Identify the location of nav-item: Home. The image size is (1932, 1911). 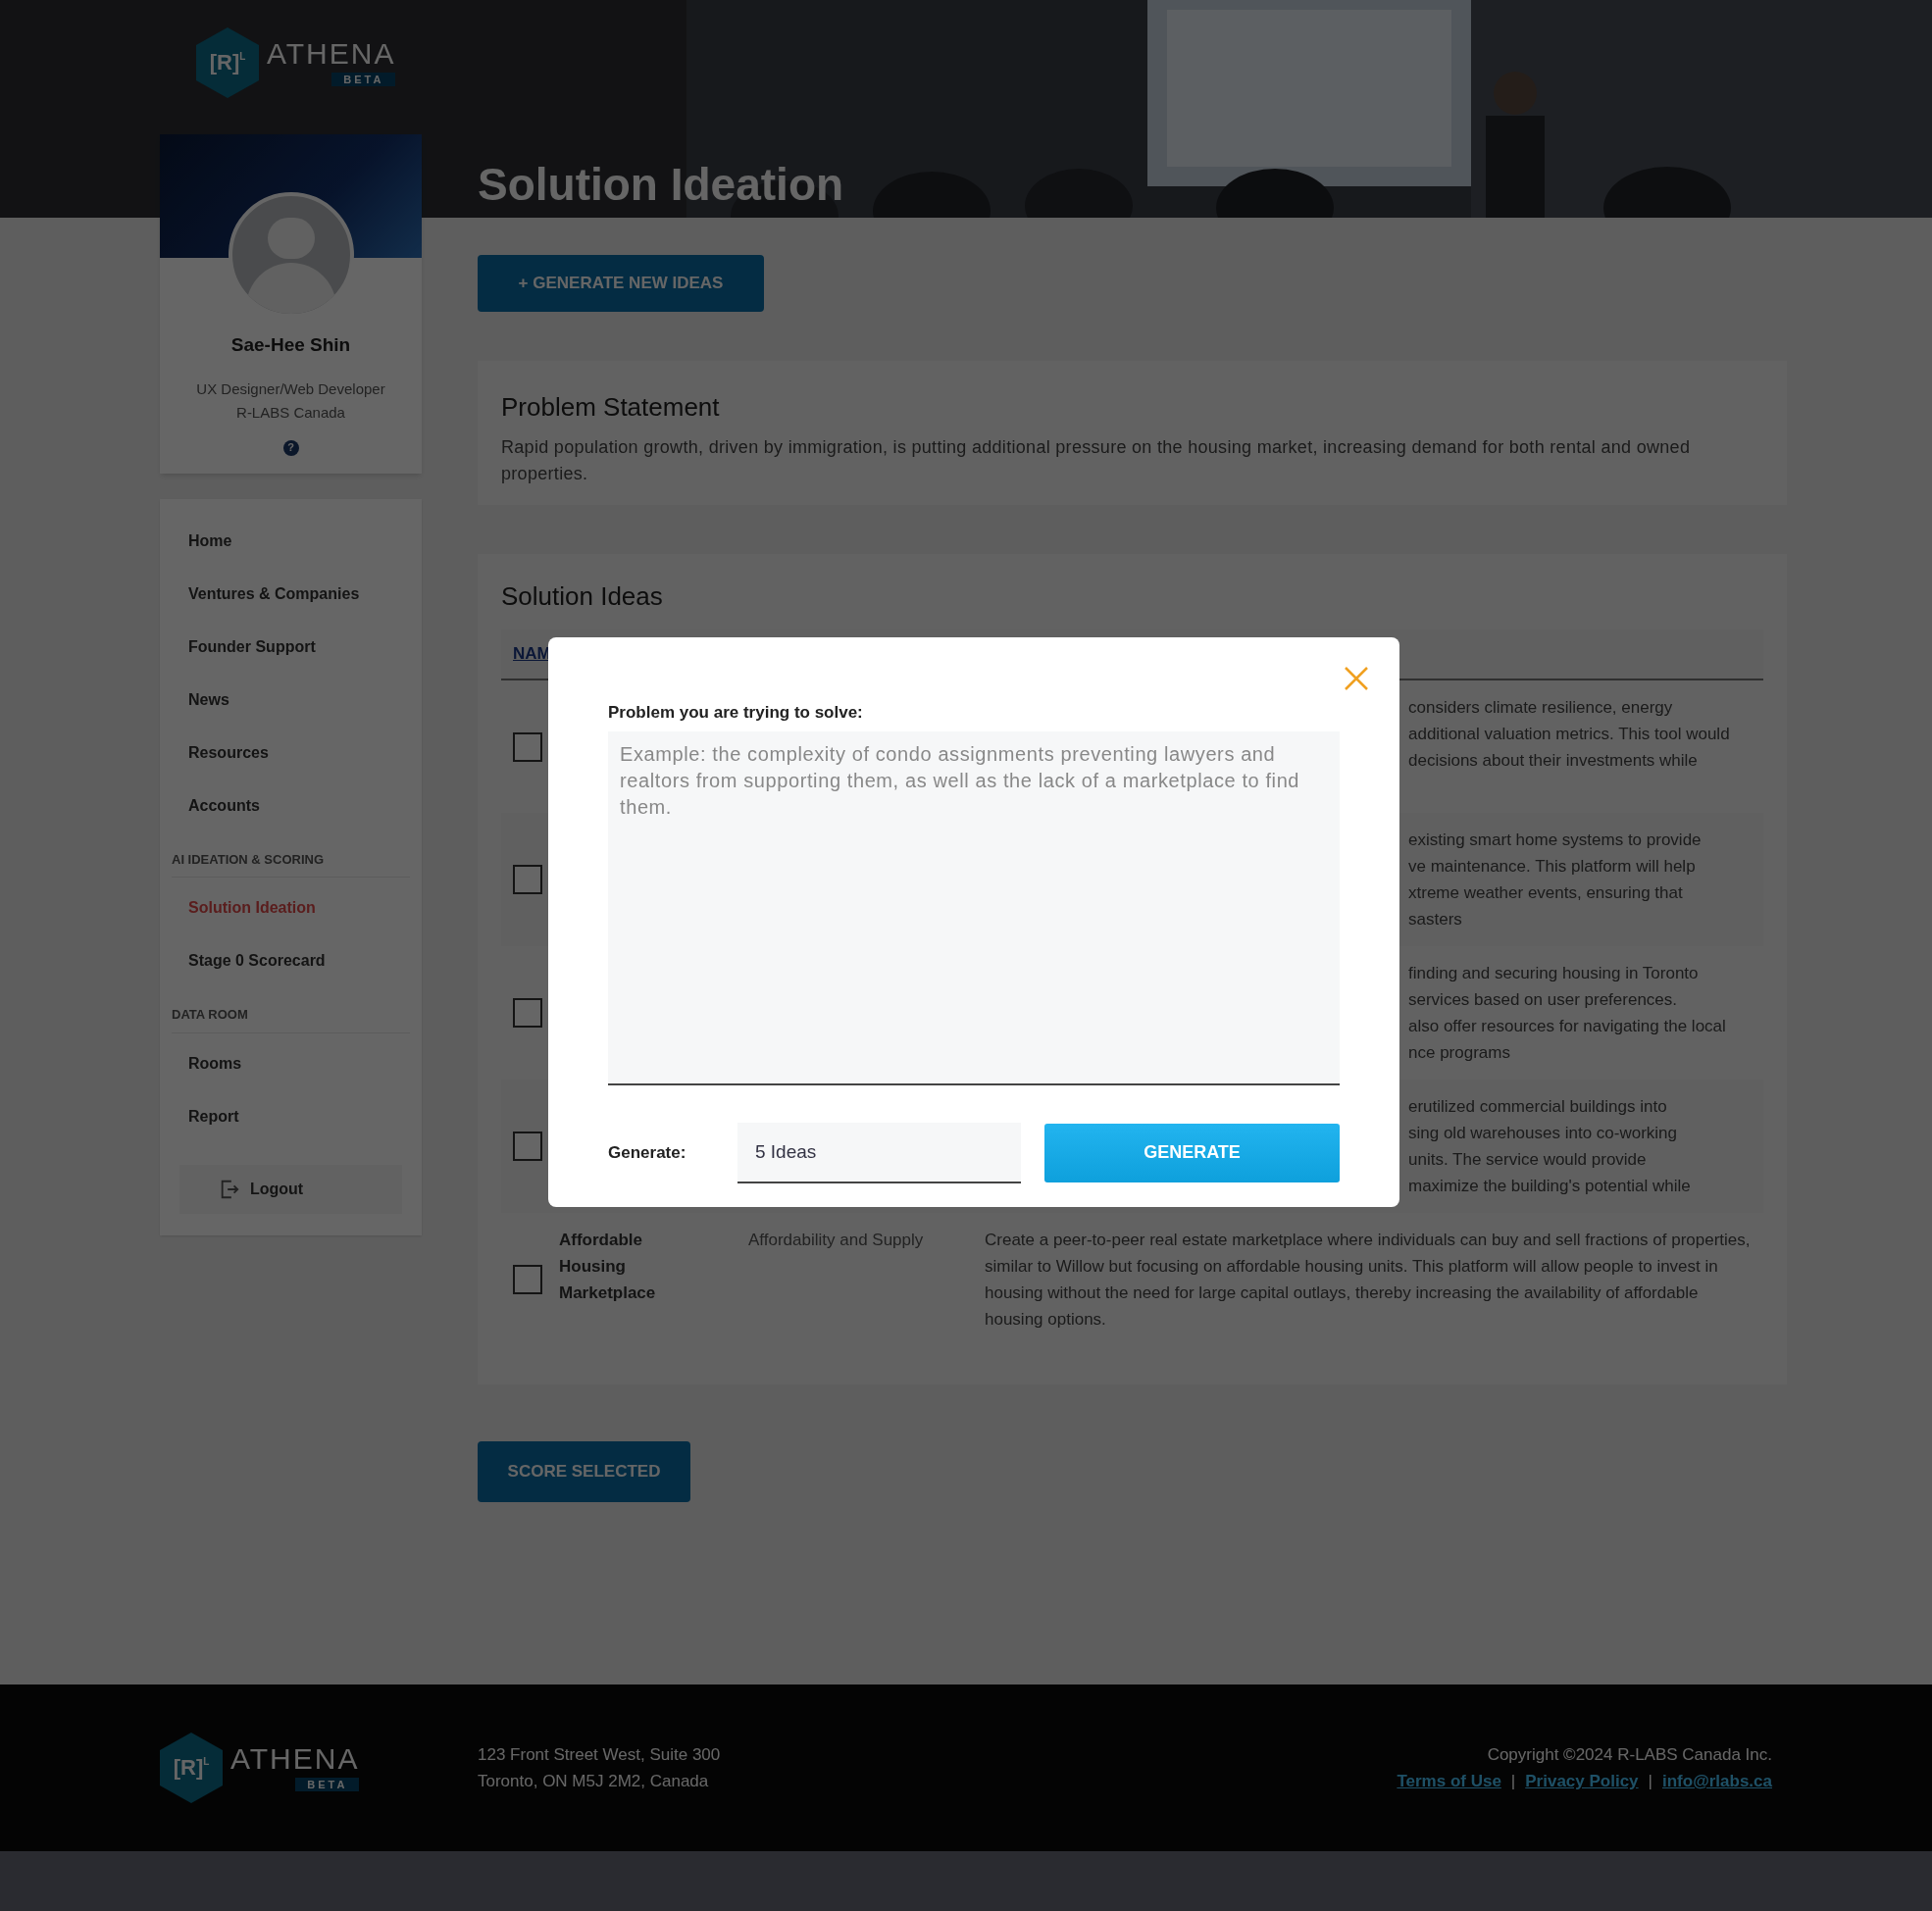
(291, 541).